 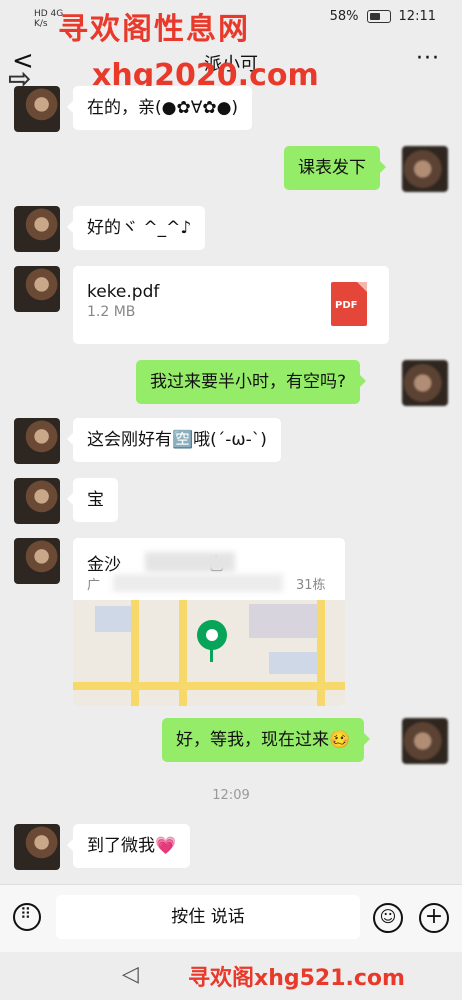 I want to click on system-nav-bar: ◁ 寻欢阁xhg521.com, so click(x=231, y=976).